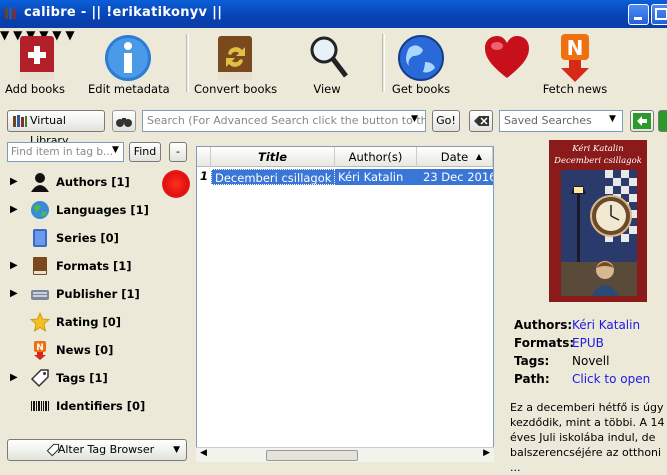 This screenshot has width=667, height=475. What do you see at coordinates (598, 149) in the screenshot?
I see `cover-author: Kéri Katalin` at bounding box center [598, 149].